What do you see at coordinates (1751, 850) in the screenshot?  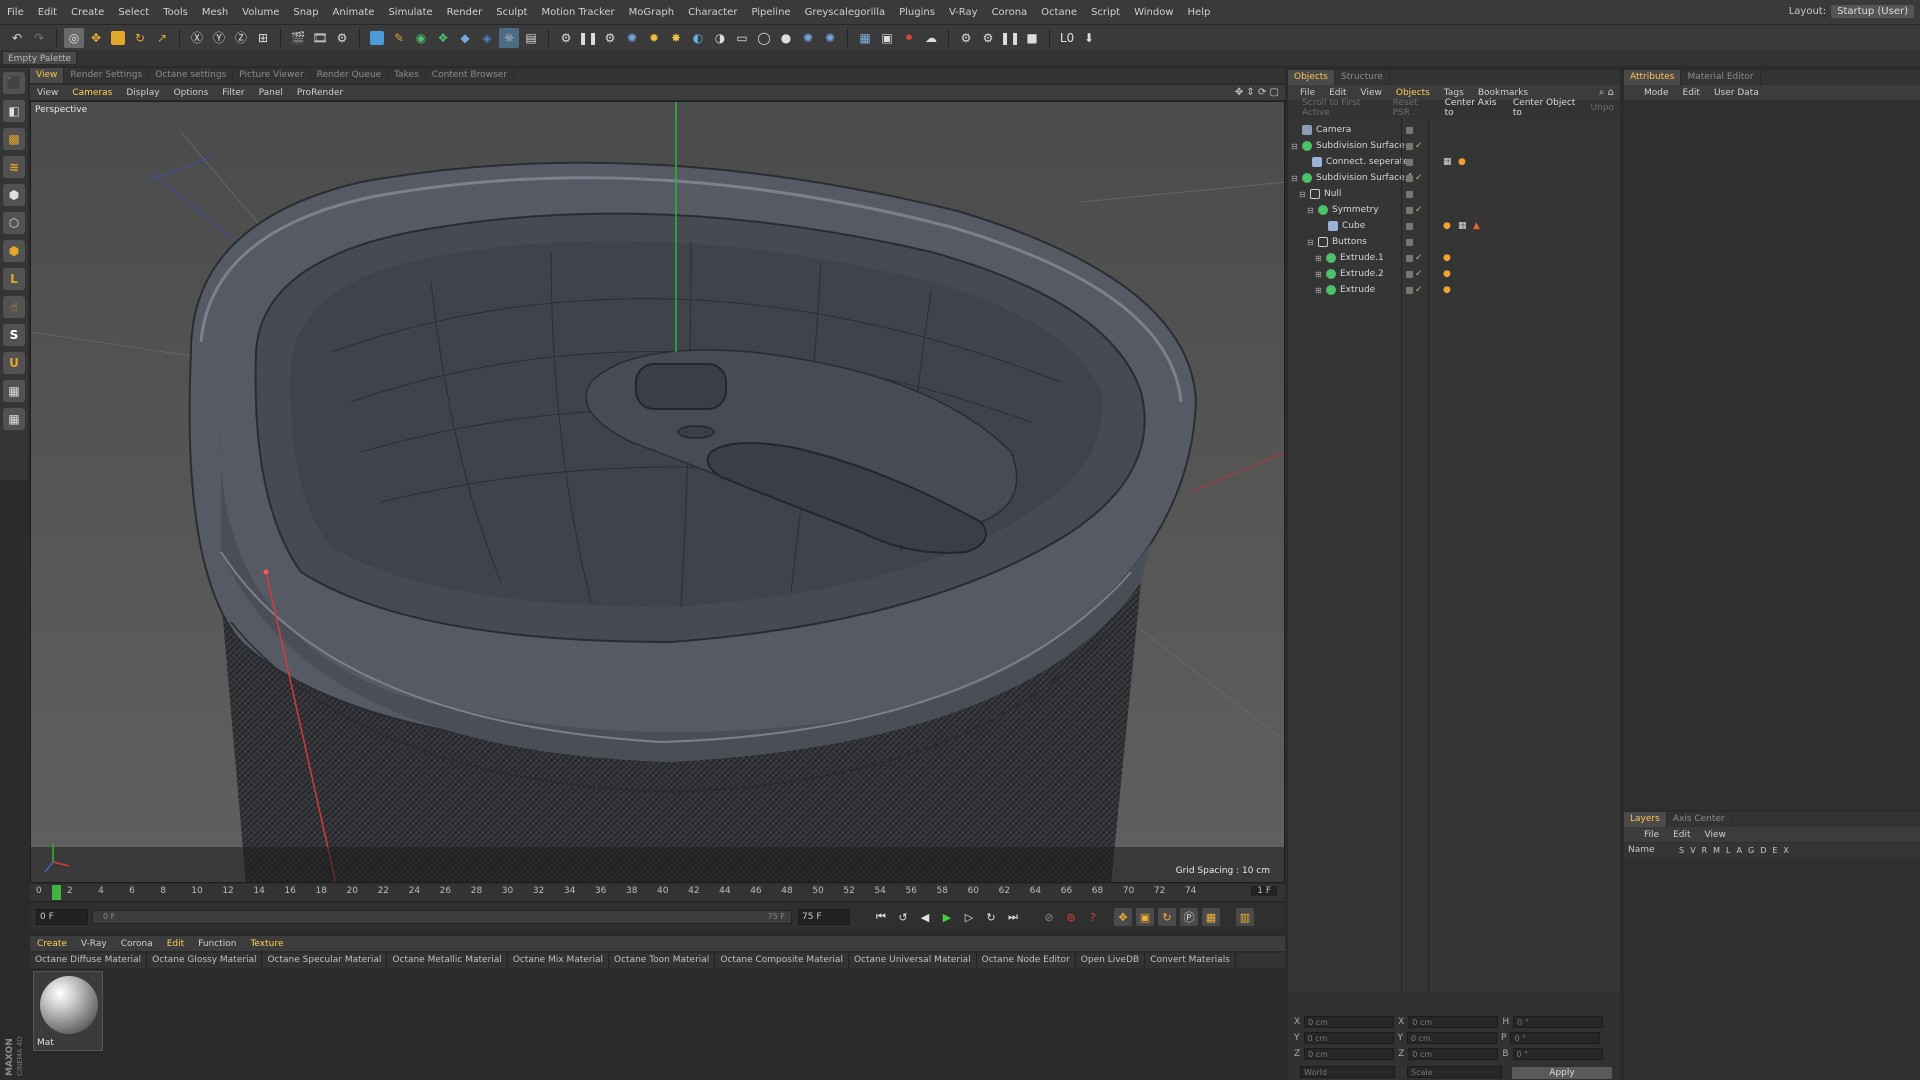 I see `layer-flag-generators: G` at bounding box center [1751, 850].